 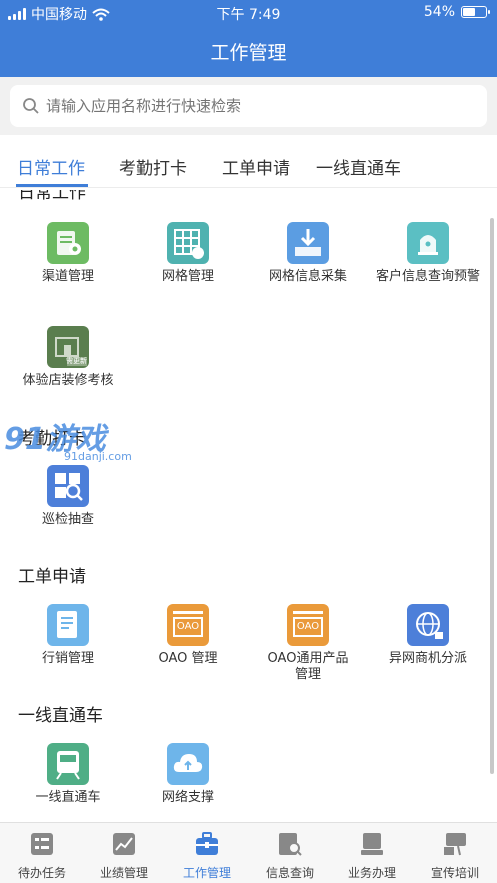 I want to click on app-label: 行销管理, so click(x=67, y=658).